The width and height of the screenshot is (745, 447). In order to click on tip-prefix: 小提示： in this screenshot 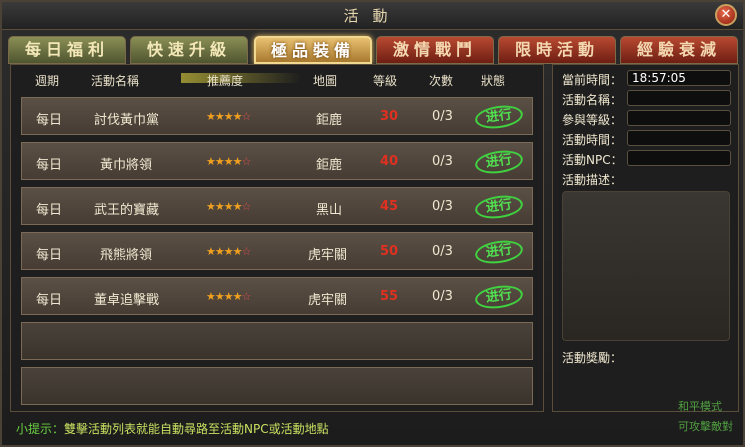, I will do `click(40, 429)`.